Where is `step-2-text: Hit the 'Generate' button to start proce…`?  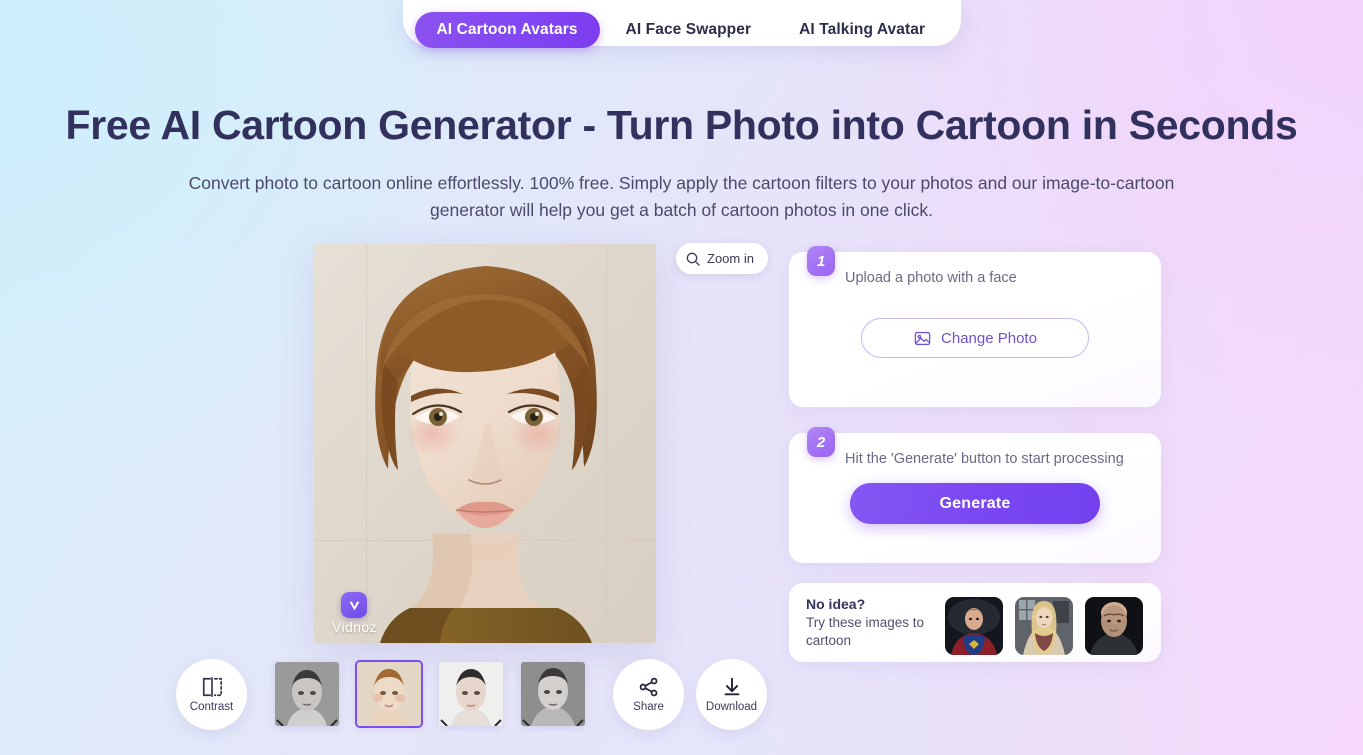 step-2-text: Hit the 'Generate' button to start proce… is located at coordinates (984, 459).